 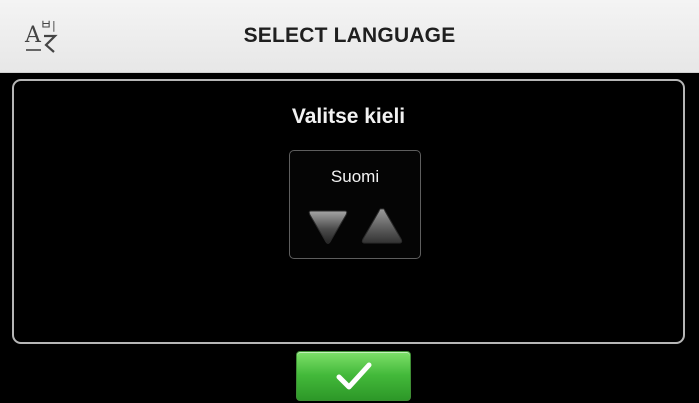 I want to click on checkmark-icon, so click(x=354, y=376).